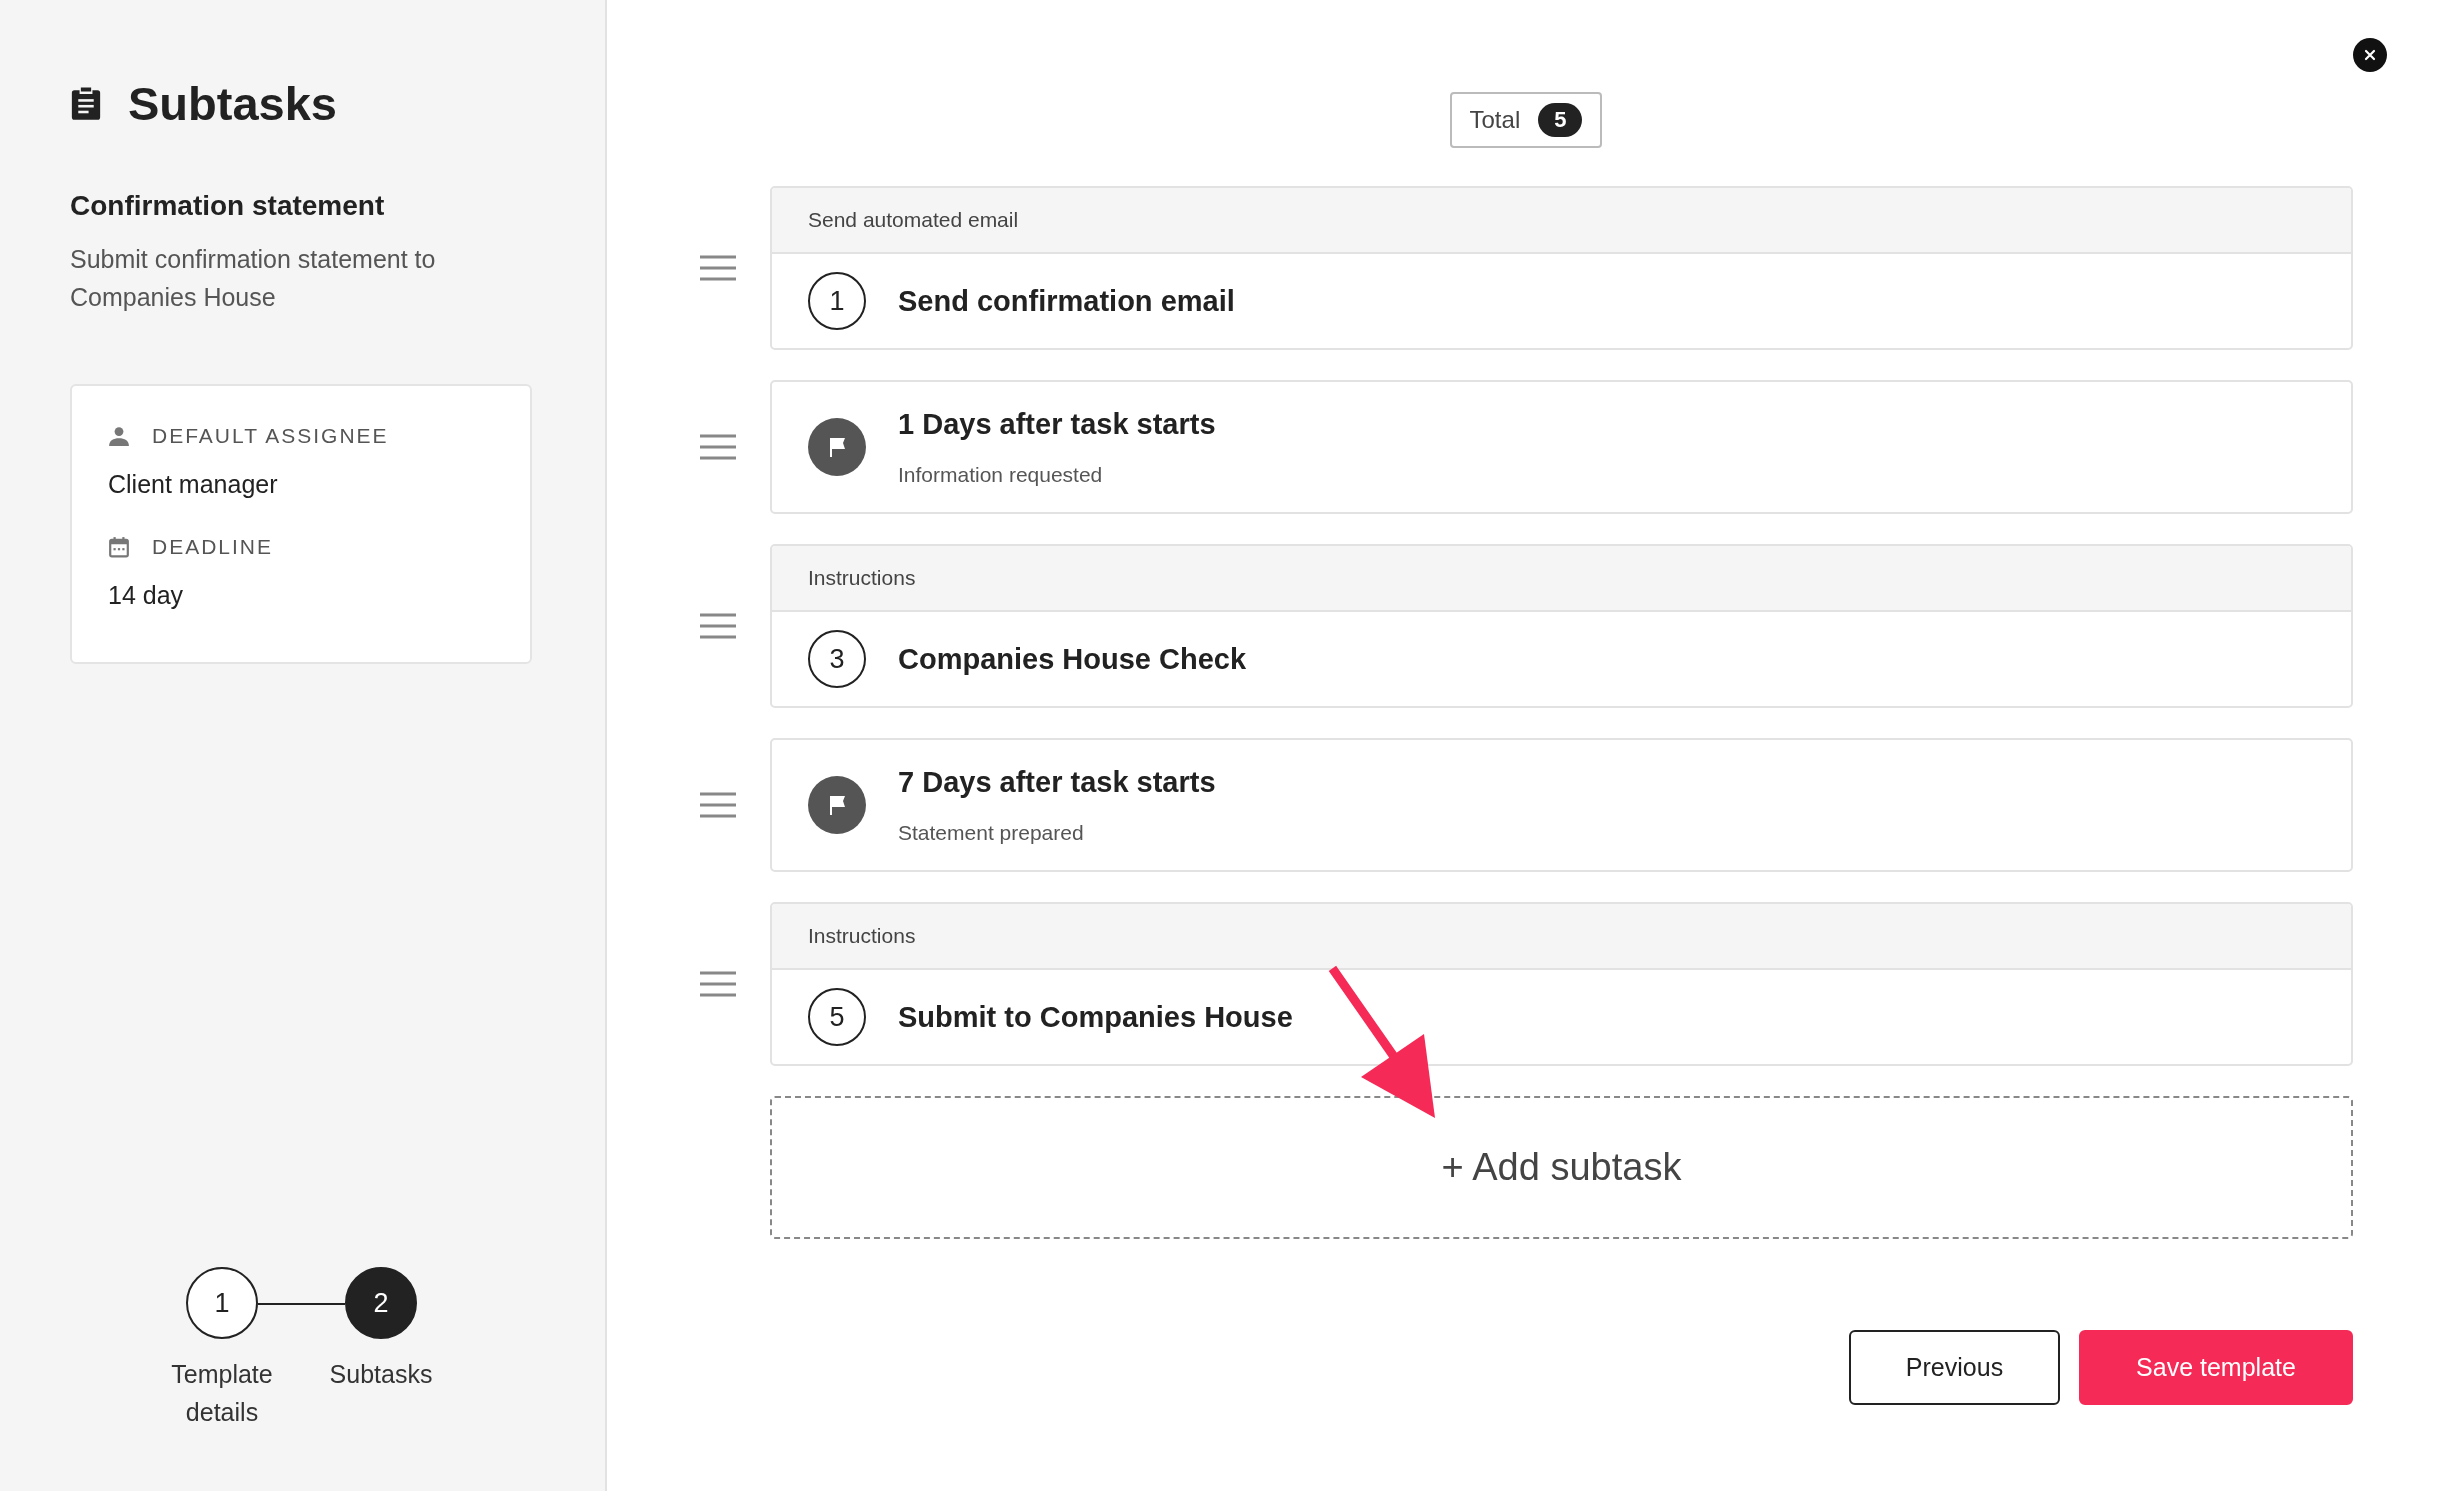  Describe the element at coordinates (222, 1393) in the screenshot. I see `step-label: Template details` at that location.